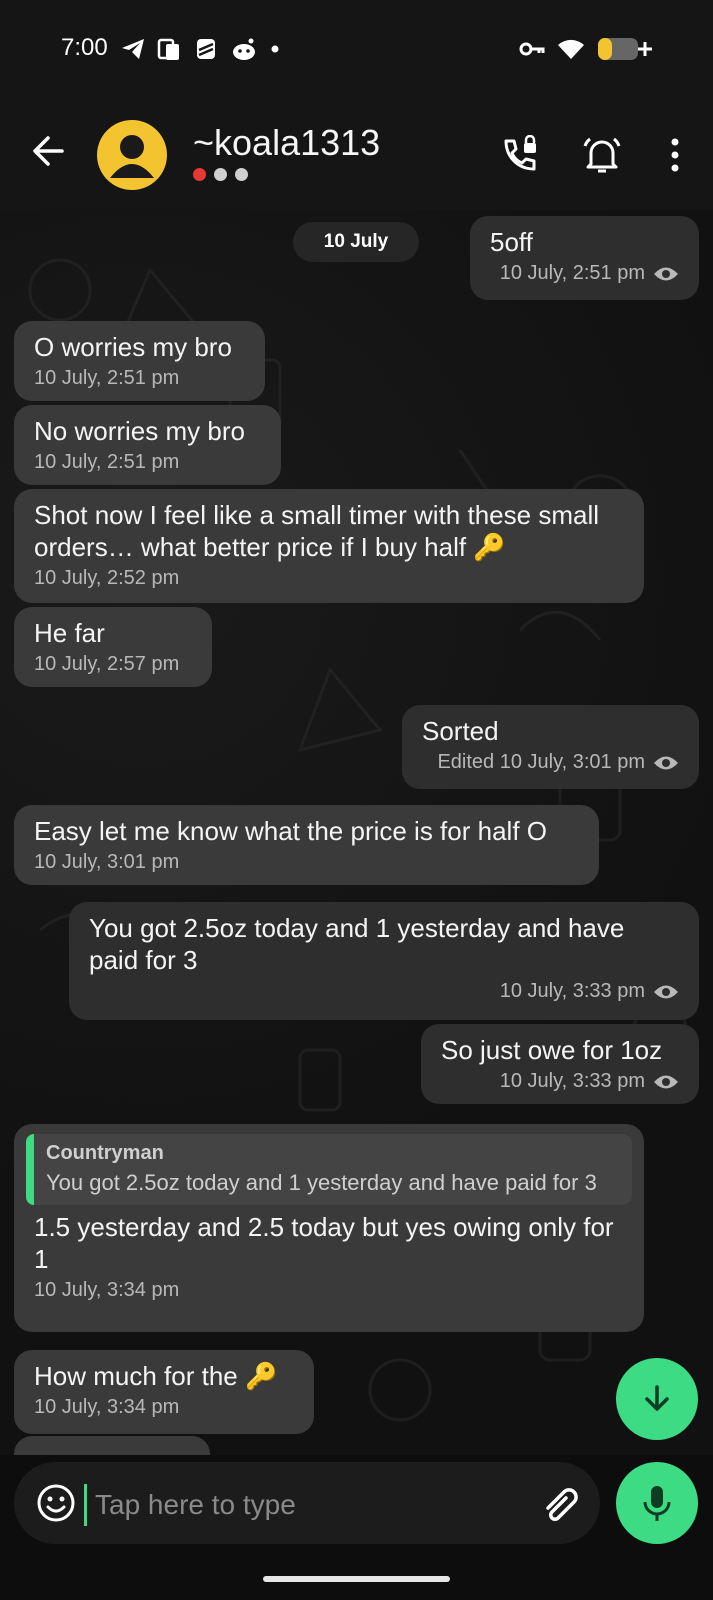  I want to click on notification-icons, so click(201, 49).